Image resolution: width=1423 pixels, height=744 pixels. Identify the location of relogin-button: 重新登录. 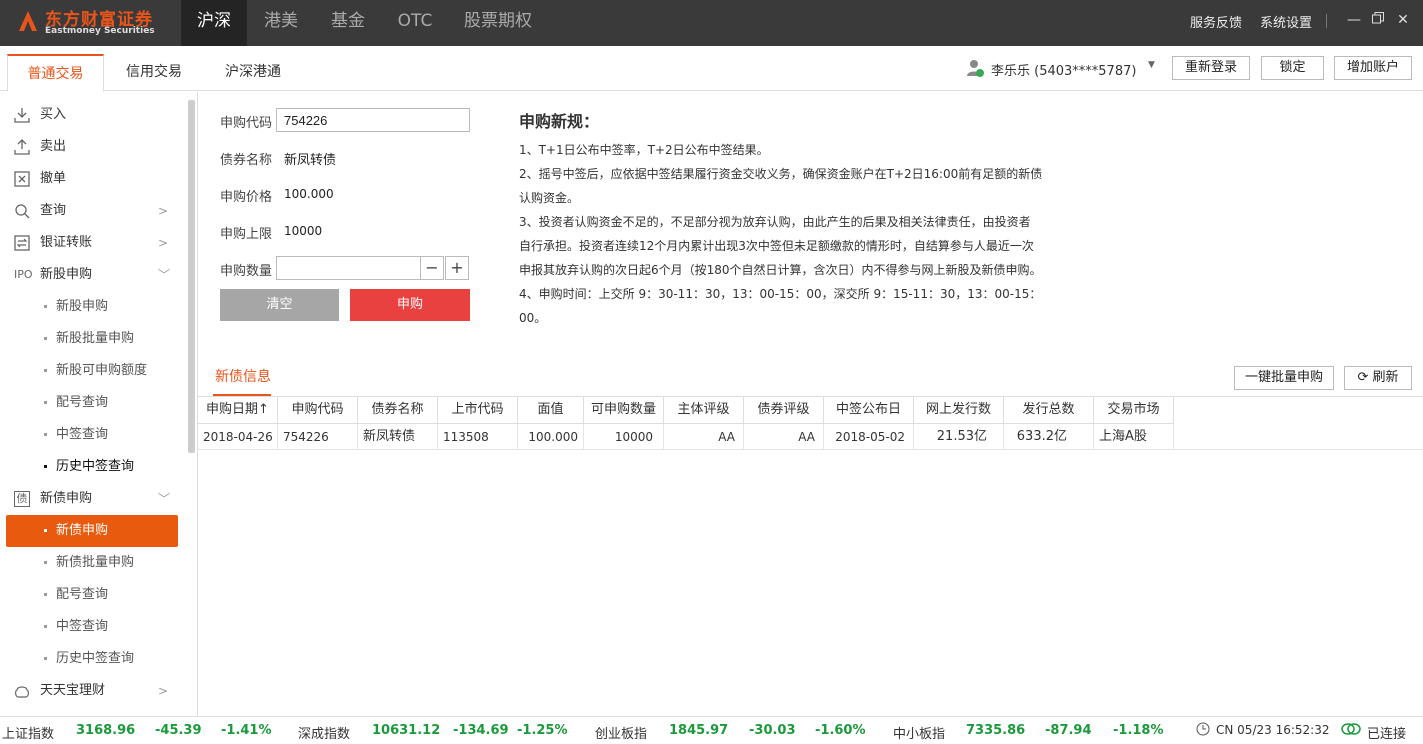
(1211, 68).